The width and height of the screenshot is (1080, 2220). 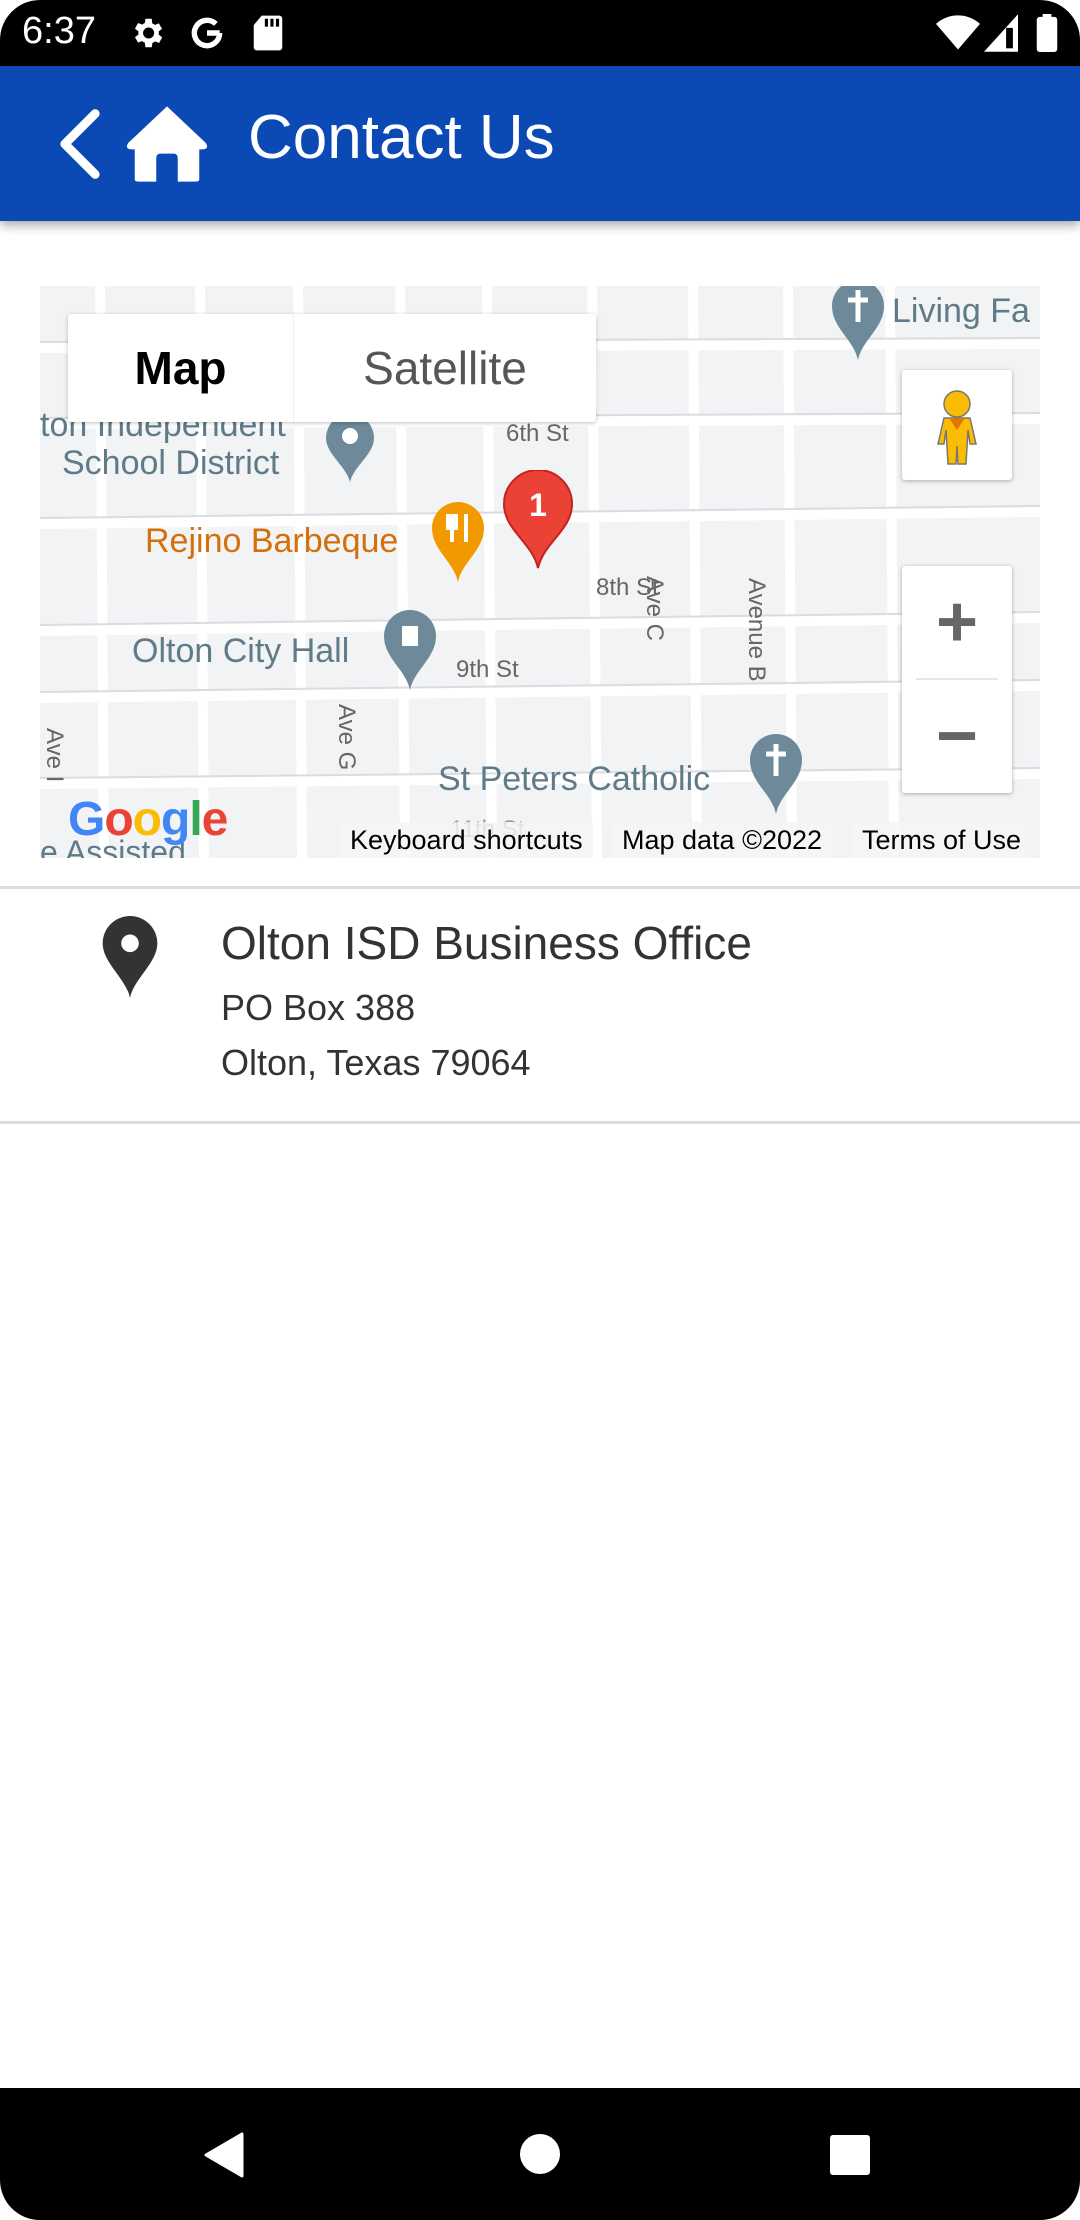 I want to click on map-label-ave-g: Ave G, so click(x=346, y=737).